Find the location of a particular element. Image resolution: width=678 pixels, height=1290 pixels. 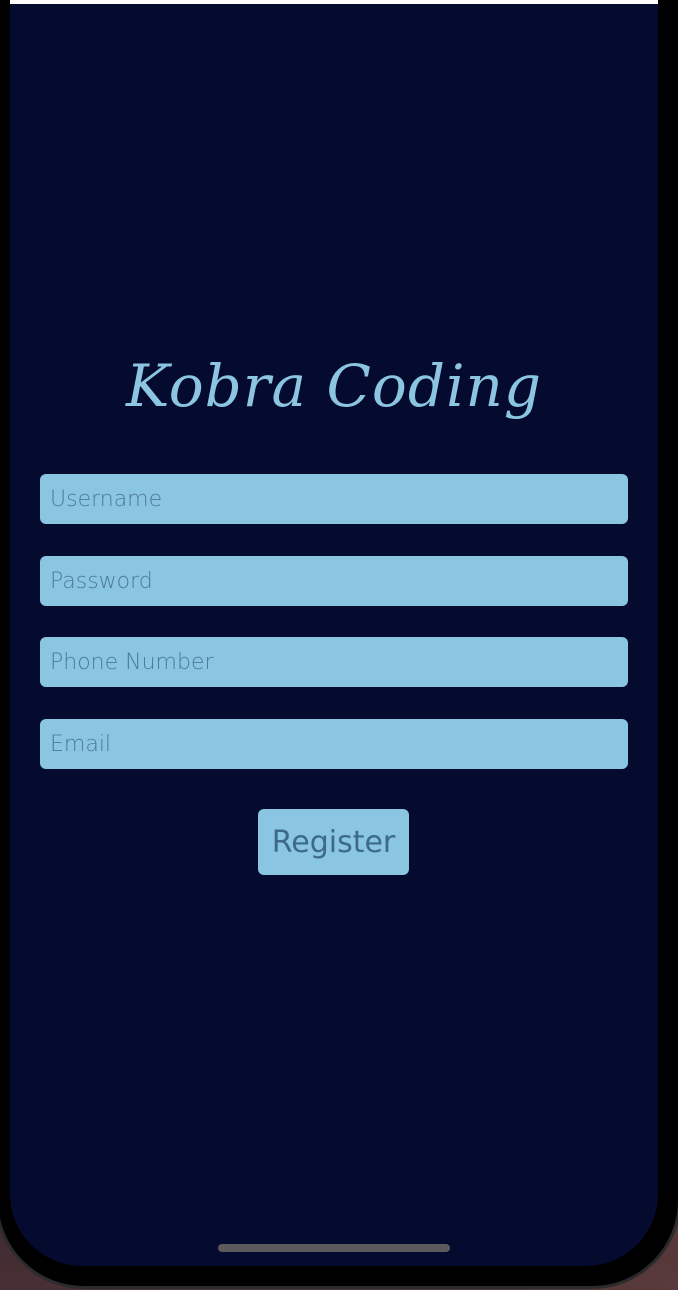

password-field is located at coordinates (334, 581).